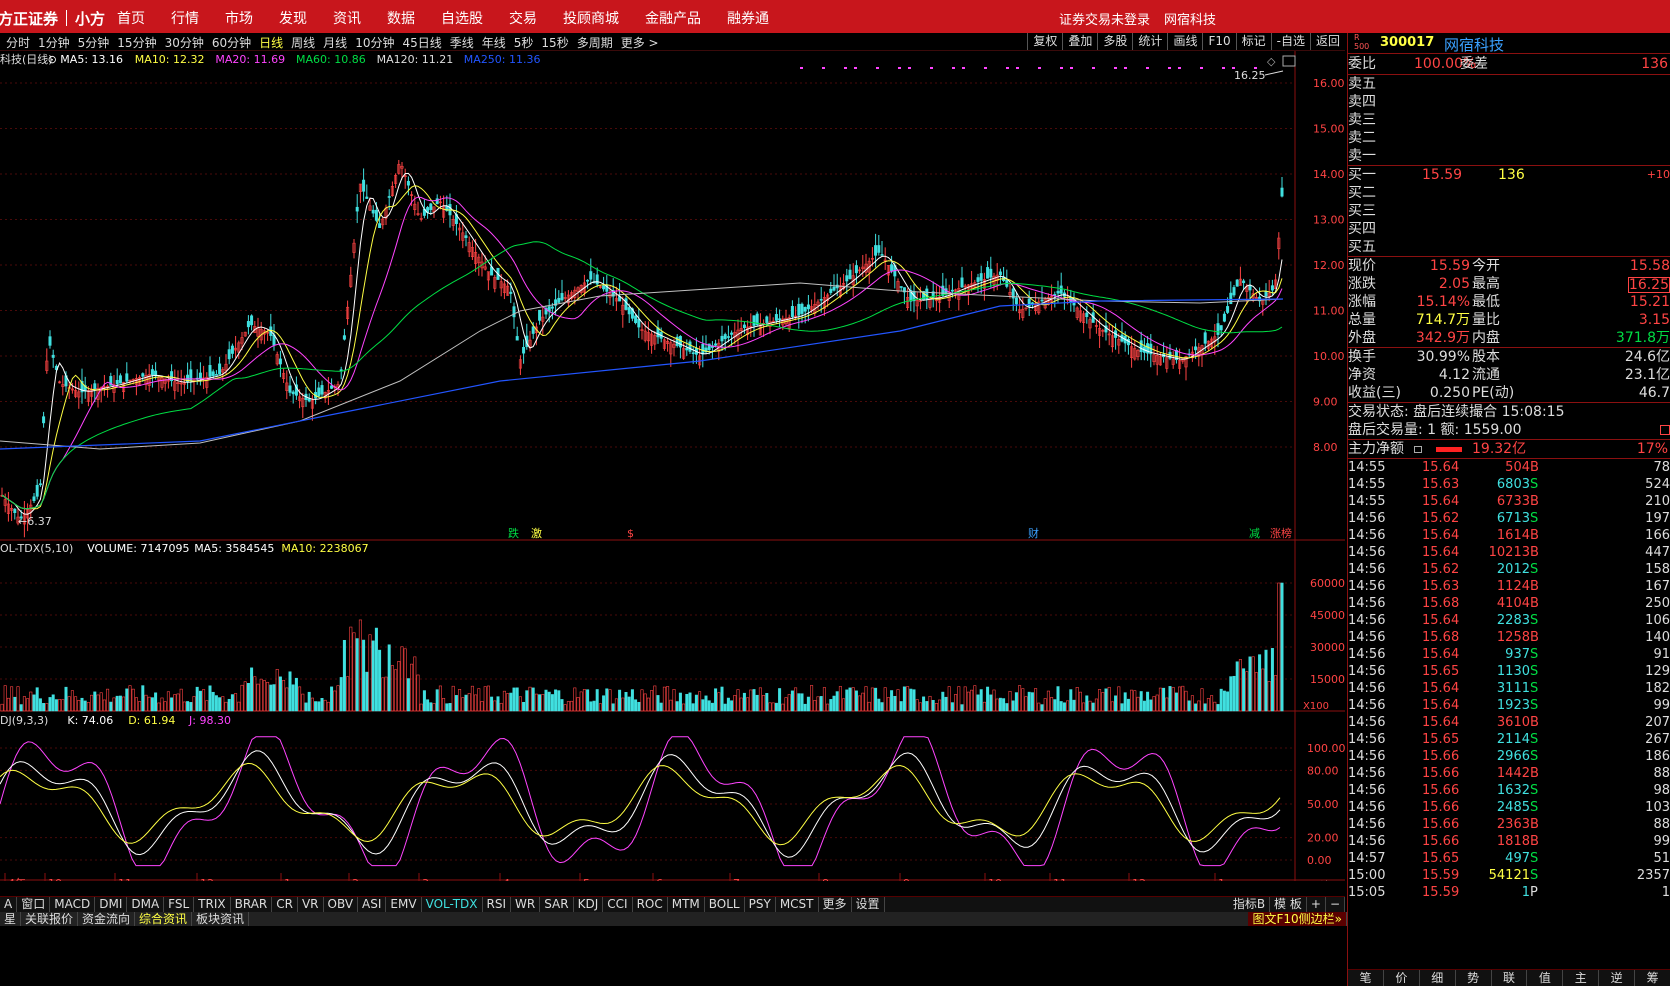  I want to click on period-tab-4: 30分钟, so click(184, 42).